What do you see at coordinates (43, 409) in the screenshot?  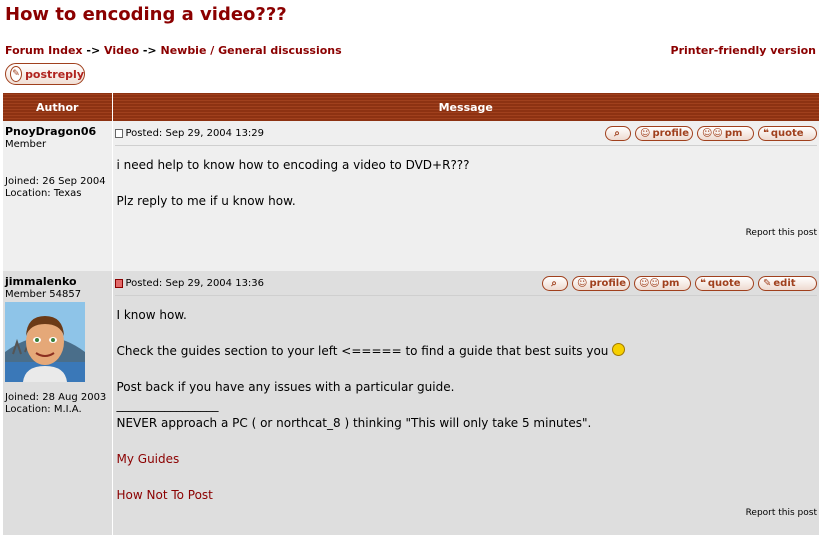 I see `author-location: Location: M.I.A.` at bounding box center [43, 409].